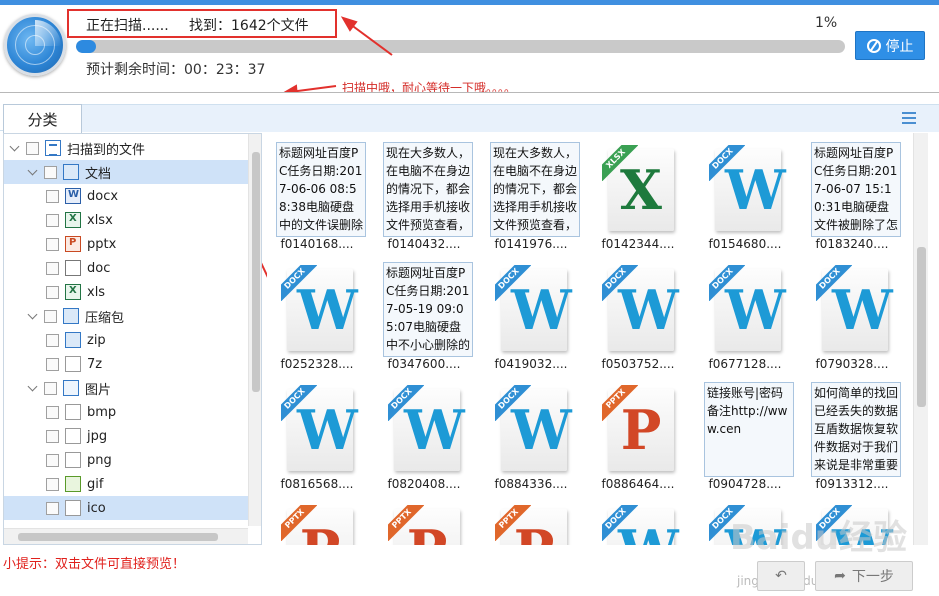  I want to click on watermark: Baidu经验, so click(819, 538).